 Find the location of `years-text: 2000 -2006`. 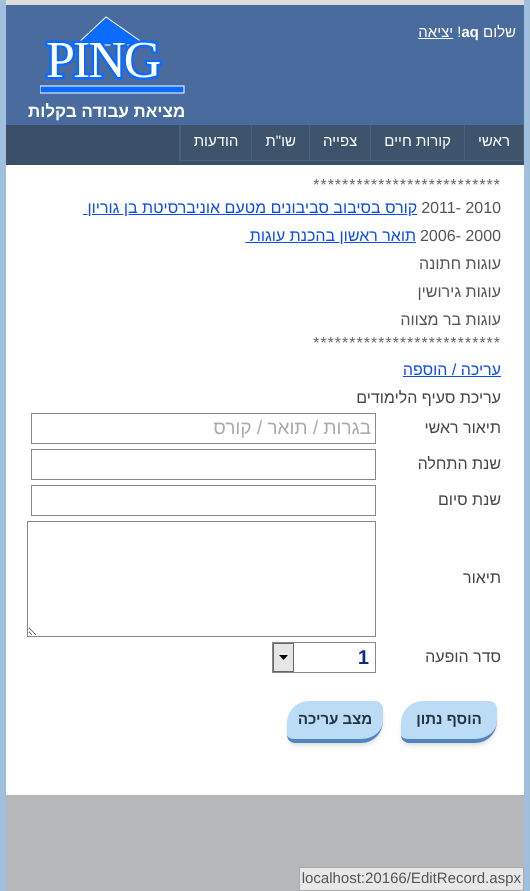

years-text: 2000 -2006 is located at coordinates (460, 237).